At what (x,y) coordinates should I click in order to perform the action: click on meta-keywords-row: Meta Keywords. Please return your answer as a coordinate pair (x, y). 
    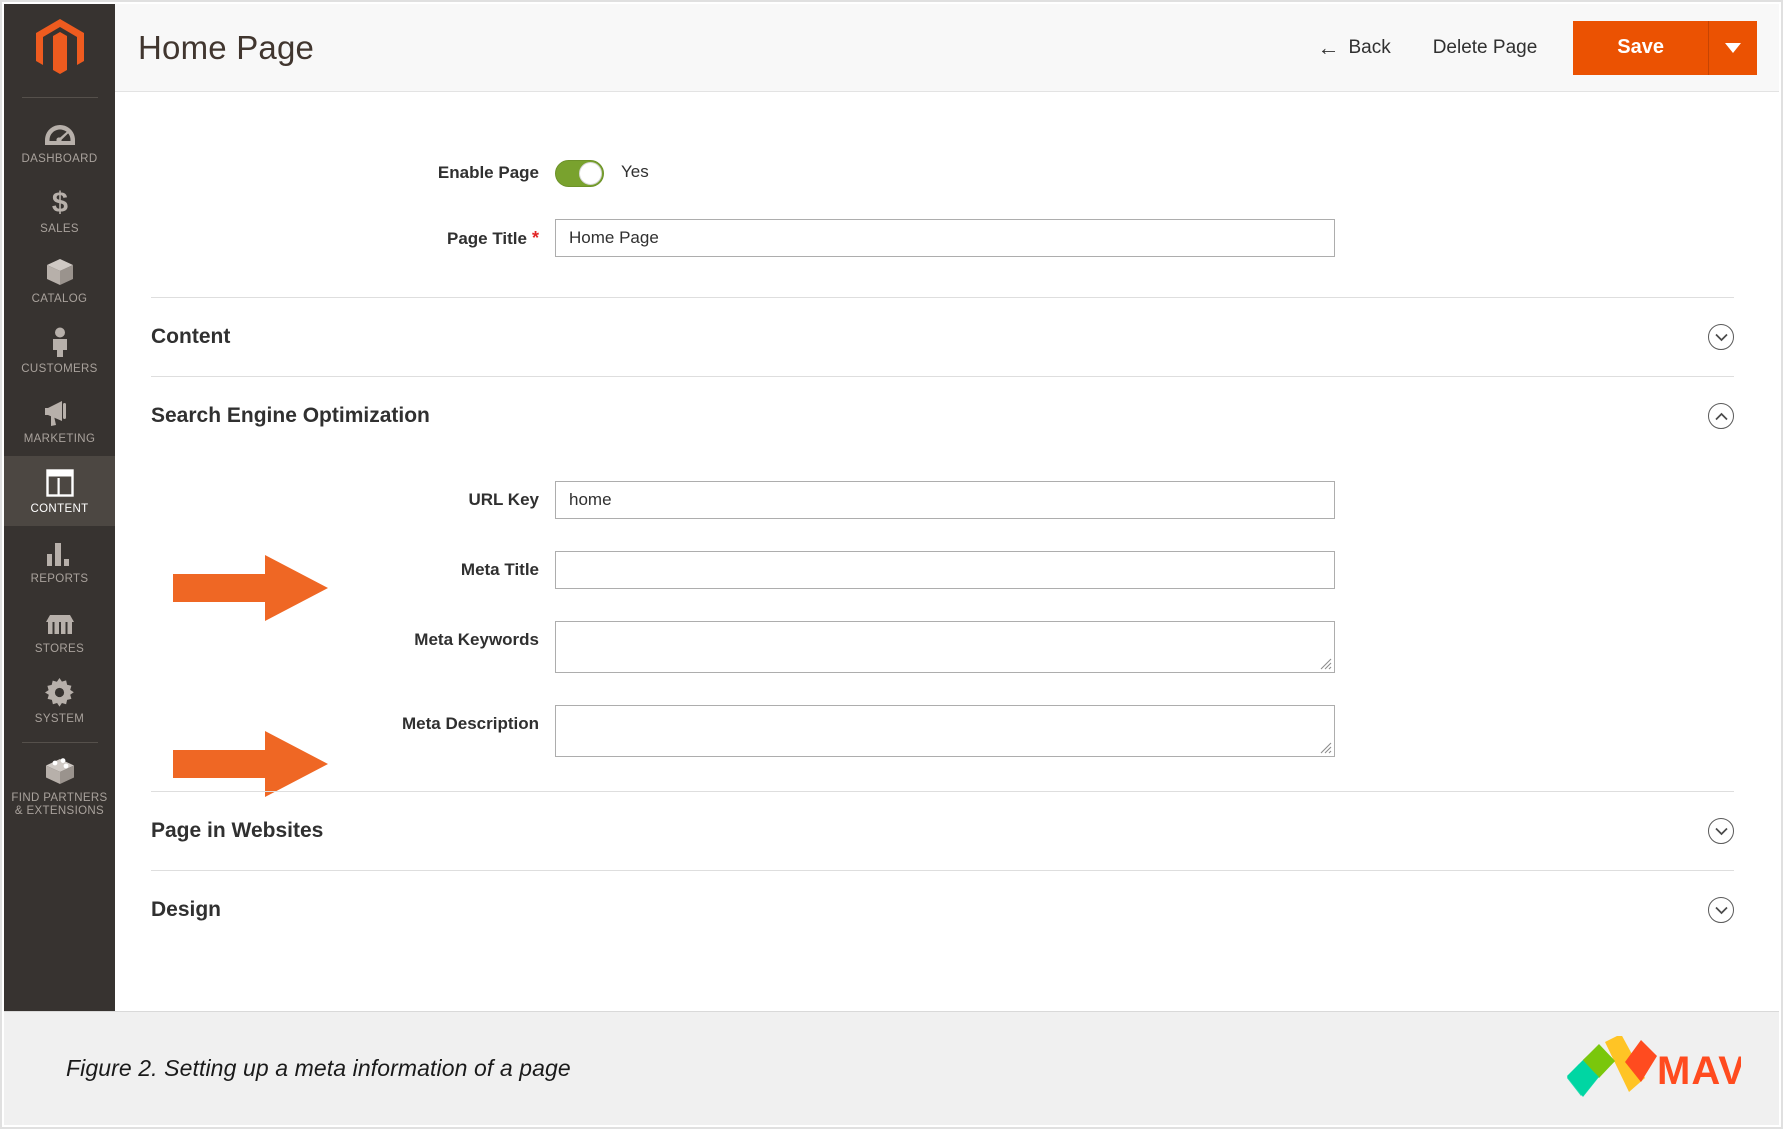
    Looking at the image, I should click on (947, 647).